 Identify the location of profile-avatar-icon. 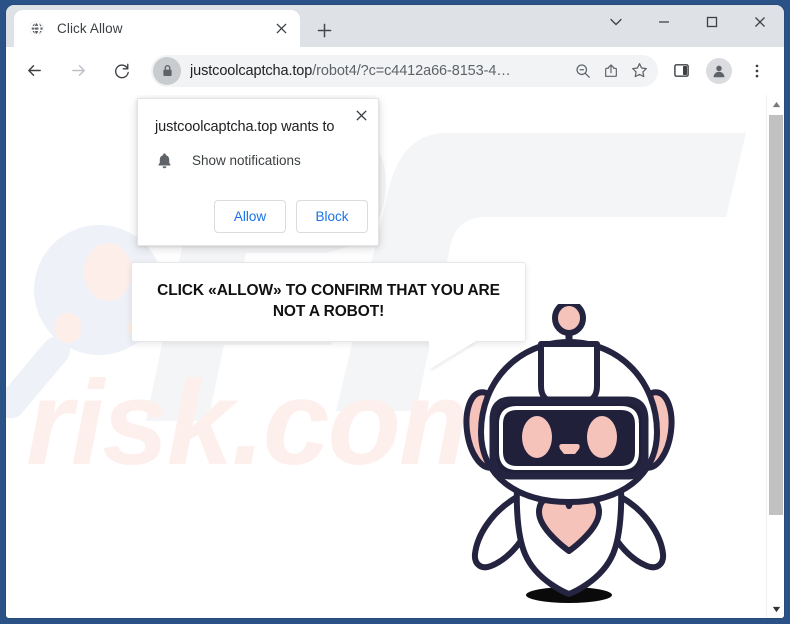
(719, 70).